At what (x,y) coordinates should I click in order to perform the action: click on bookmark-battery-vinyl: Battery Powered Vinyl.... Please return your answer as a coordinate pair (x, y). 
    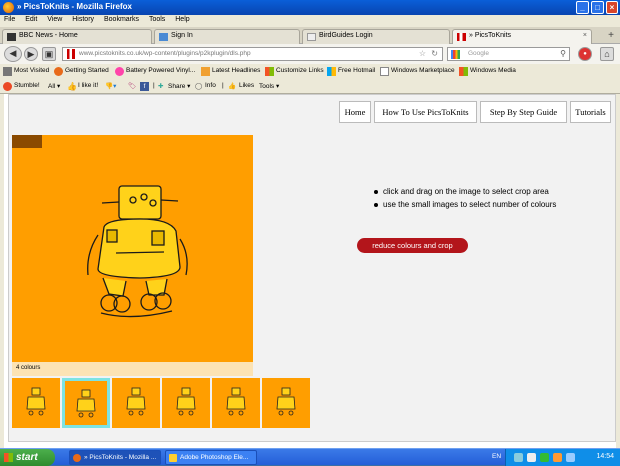
    Looking at the image, I should click on (155, 71).